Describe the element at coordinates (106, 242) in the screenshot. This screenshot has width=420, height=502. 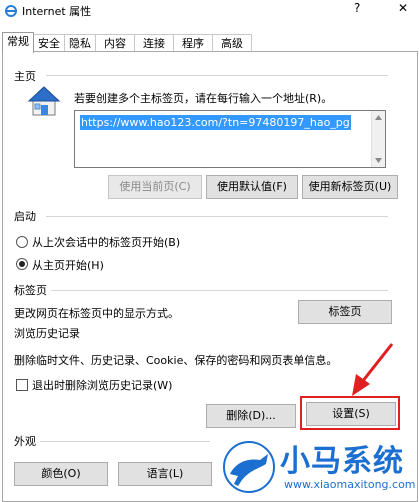
I see `startup-option-last-session: 从上次会话中的标签页开始(B)` at that location.